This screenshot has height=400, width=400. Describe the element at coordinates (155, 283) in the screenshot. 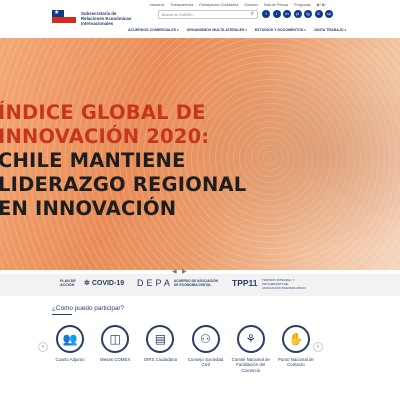

I see `depa-logo: DEPA` at that location.